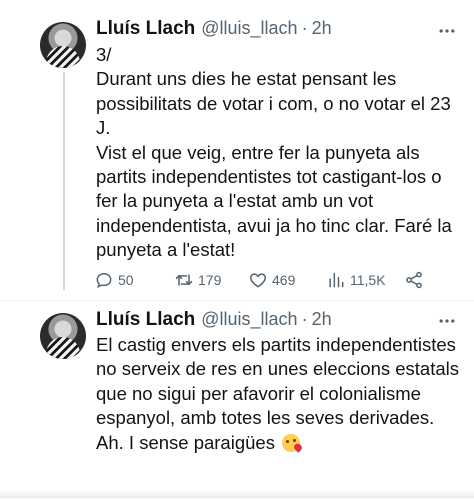 The image size is (474, 499). What do you see at coordinates (184, 280) in the screenshot?
I see `retweet-icon` at bounding box center [184, 280].